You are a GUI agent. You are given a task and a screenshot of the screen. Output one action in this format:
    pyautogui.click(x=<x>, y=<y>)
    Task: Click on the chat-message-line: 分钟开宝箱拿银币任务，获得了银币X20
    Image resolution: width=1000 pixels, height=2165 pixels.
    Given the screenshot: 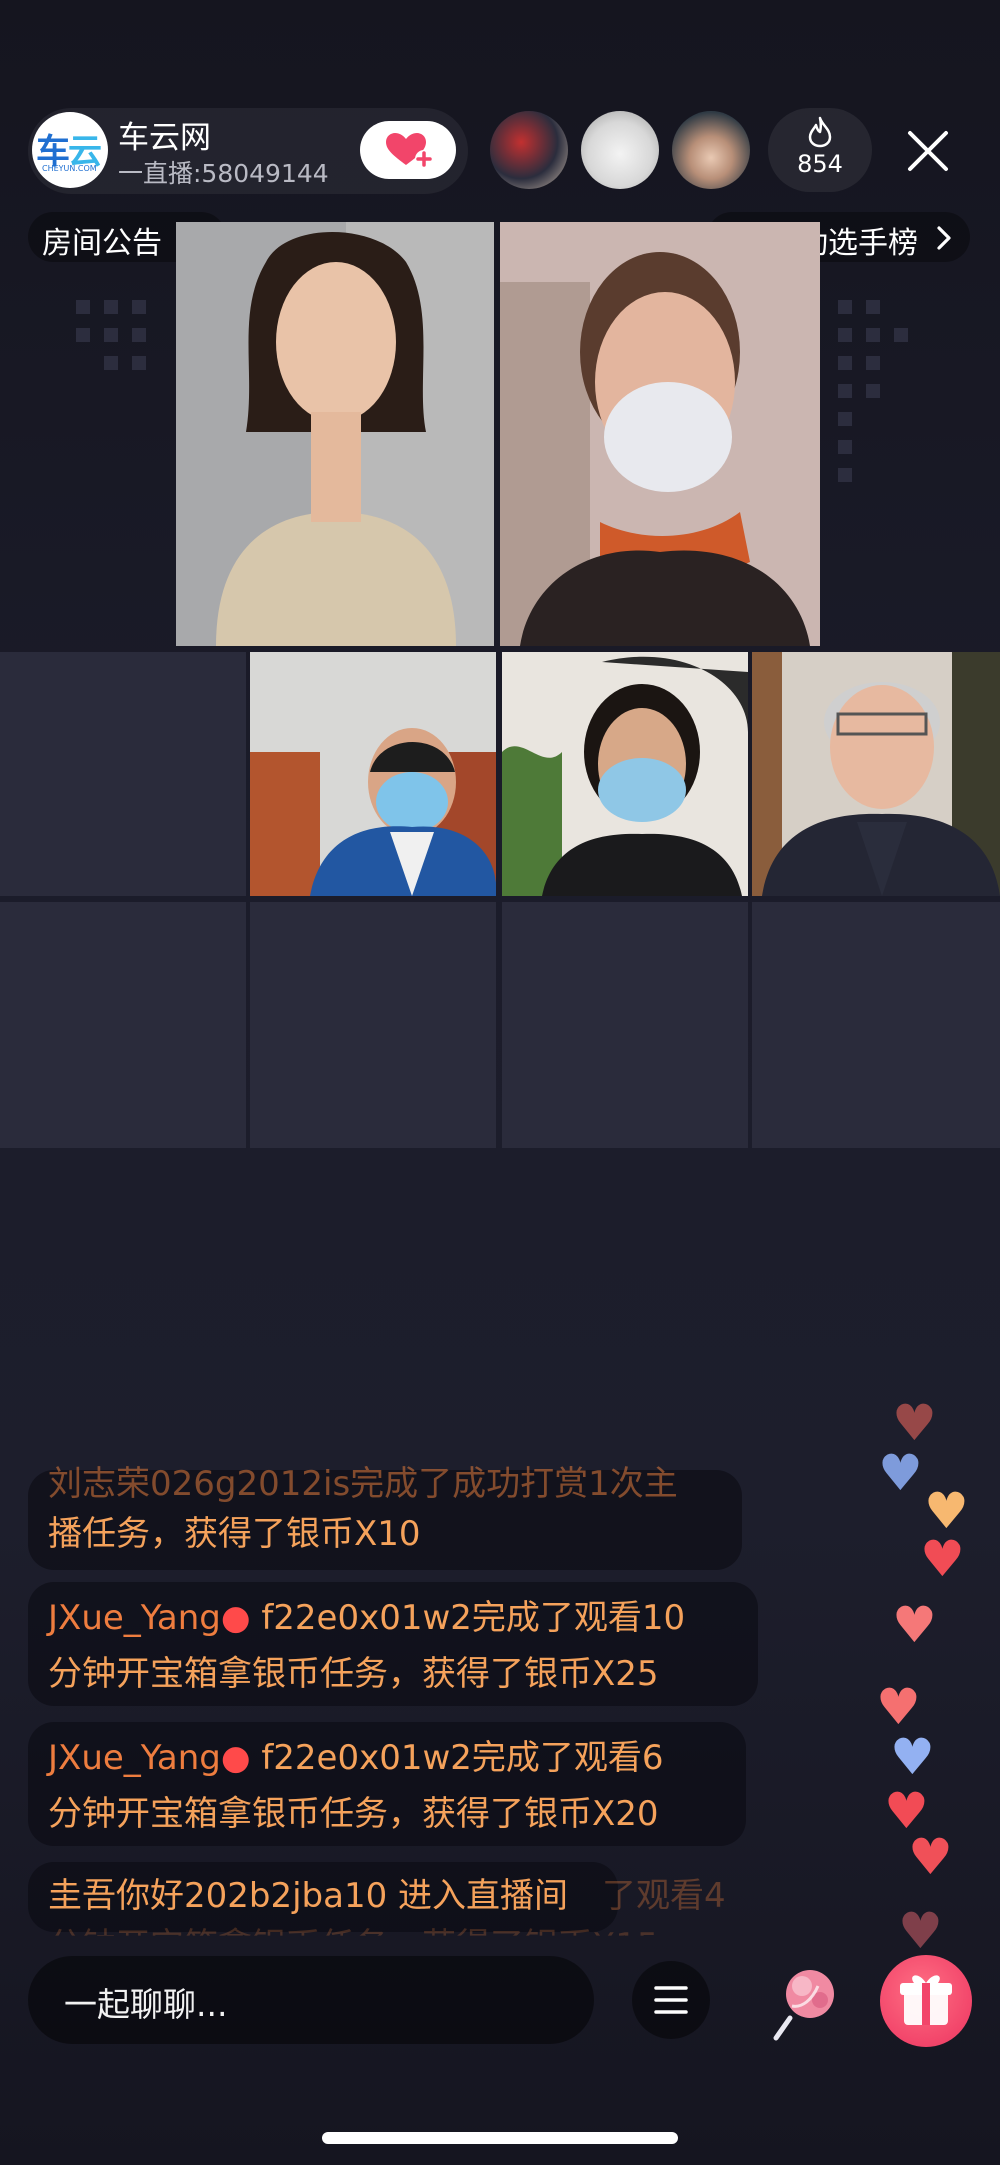 What is the action you would take?
    pyautogui.click(x=353, y=1814)
    